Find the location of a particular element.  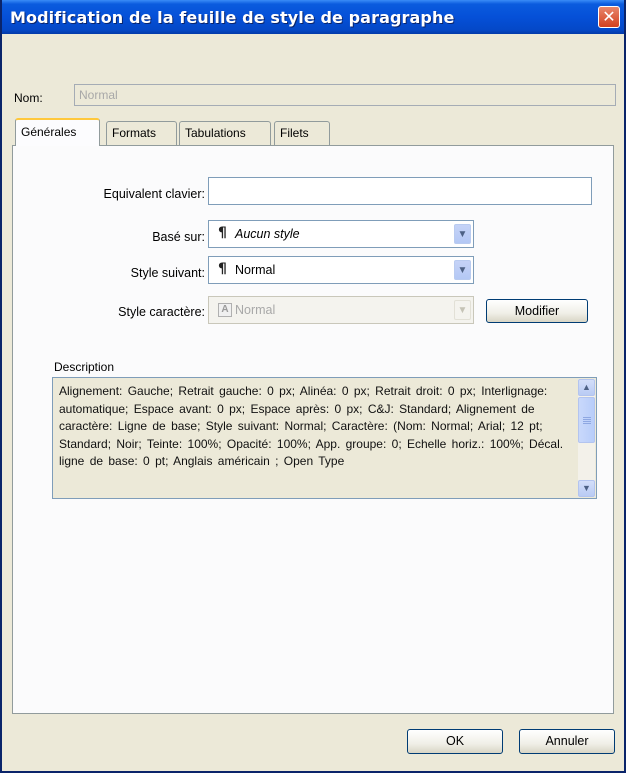

close-icon: ✕ is located at coordinates (609, 16).